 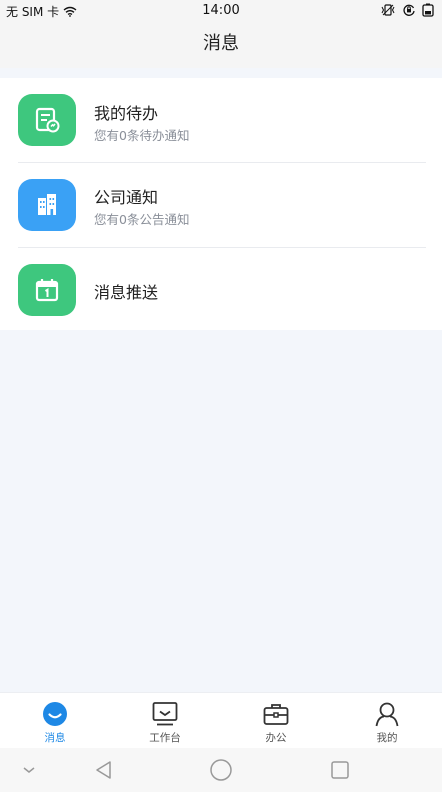 I want to click on recents-icon, so click(x=340, y=770).